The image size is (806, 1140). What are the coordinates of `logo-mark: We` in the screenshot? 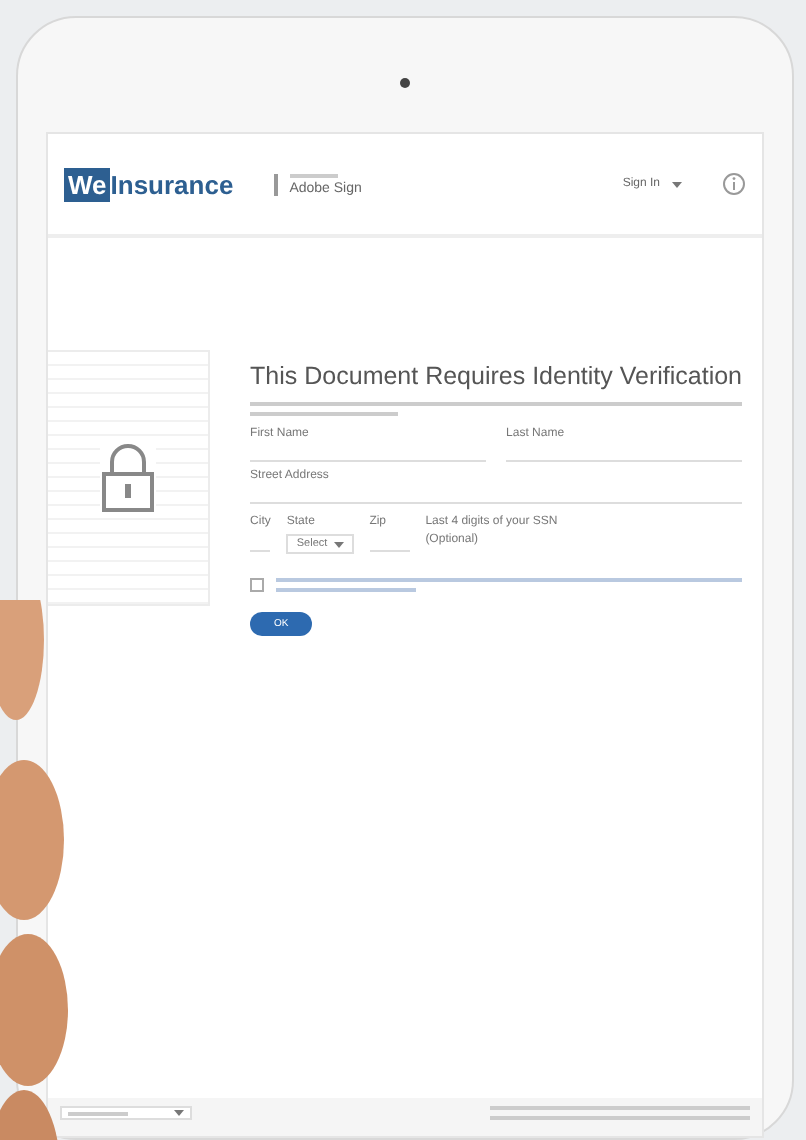 It's located at (87, 184).